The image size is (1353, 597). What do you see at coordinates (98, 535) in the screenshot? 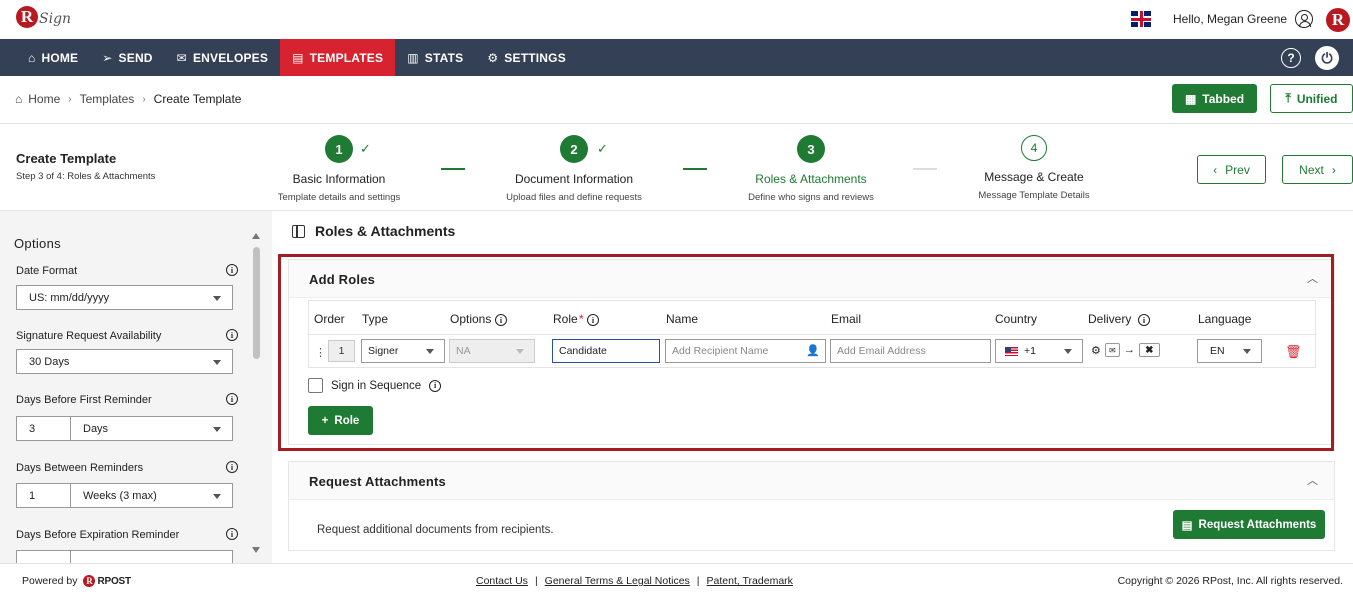
I see `expiration-reminder-label: Days Before Expiration Reminder` at bounding box center [98, 535].